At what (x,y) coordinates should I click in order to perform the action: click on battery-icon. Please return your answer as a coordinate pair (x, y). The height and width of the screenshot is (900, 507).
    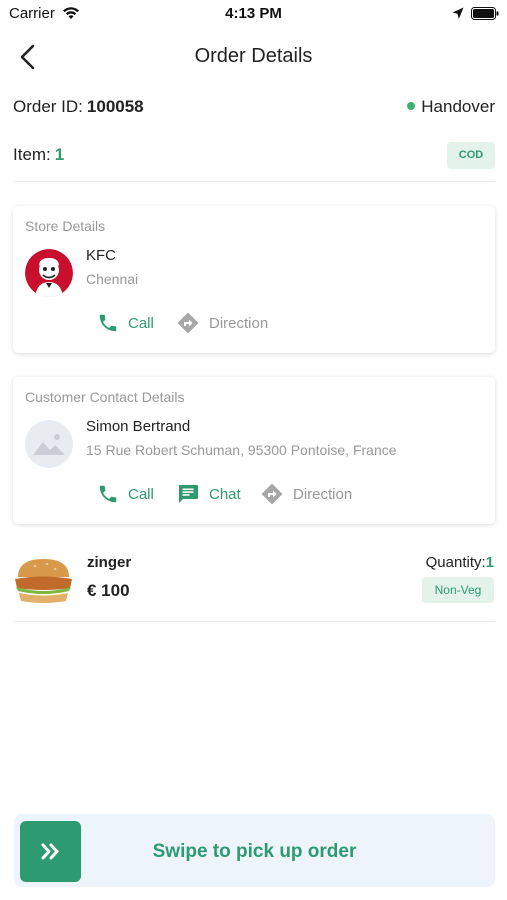
    Looking at the image, I should click on (485, 13).